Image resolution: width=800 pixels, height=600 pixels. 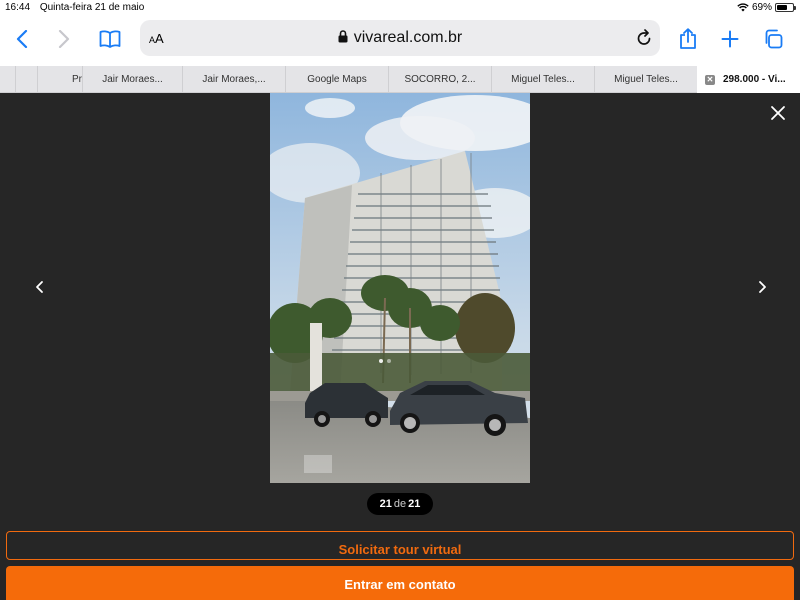 I want to click on share-button, so click(x=688, y=39).